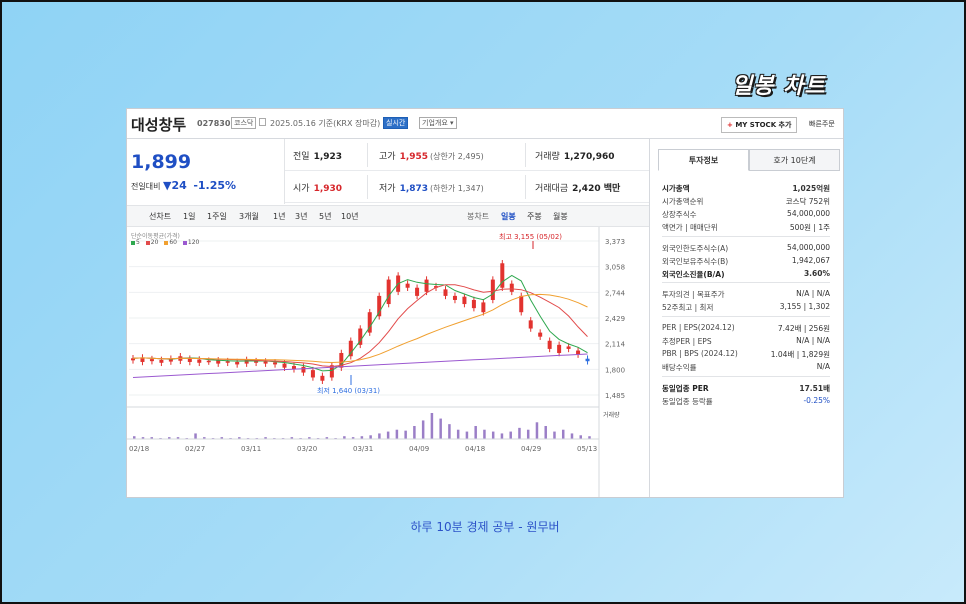 This screenshot has height=604, width=966. I want to click on tab-weekly: 주봉, so click(534, 216).